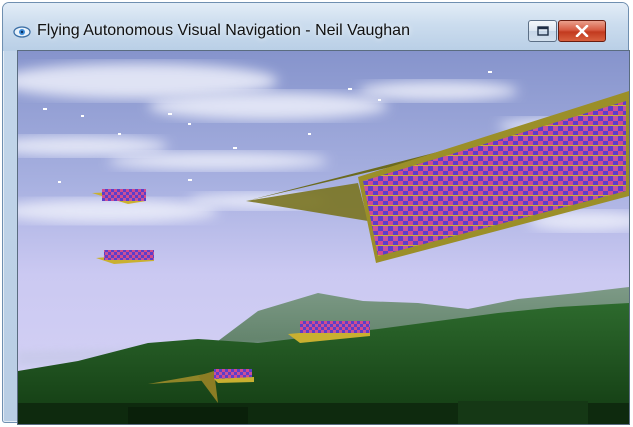  I want to click on close-icon, so click(582, 31).